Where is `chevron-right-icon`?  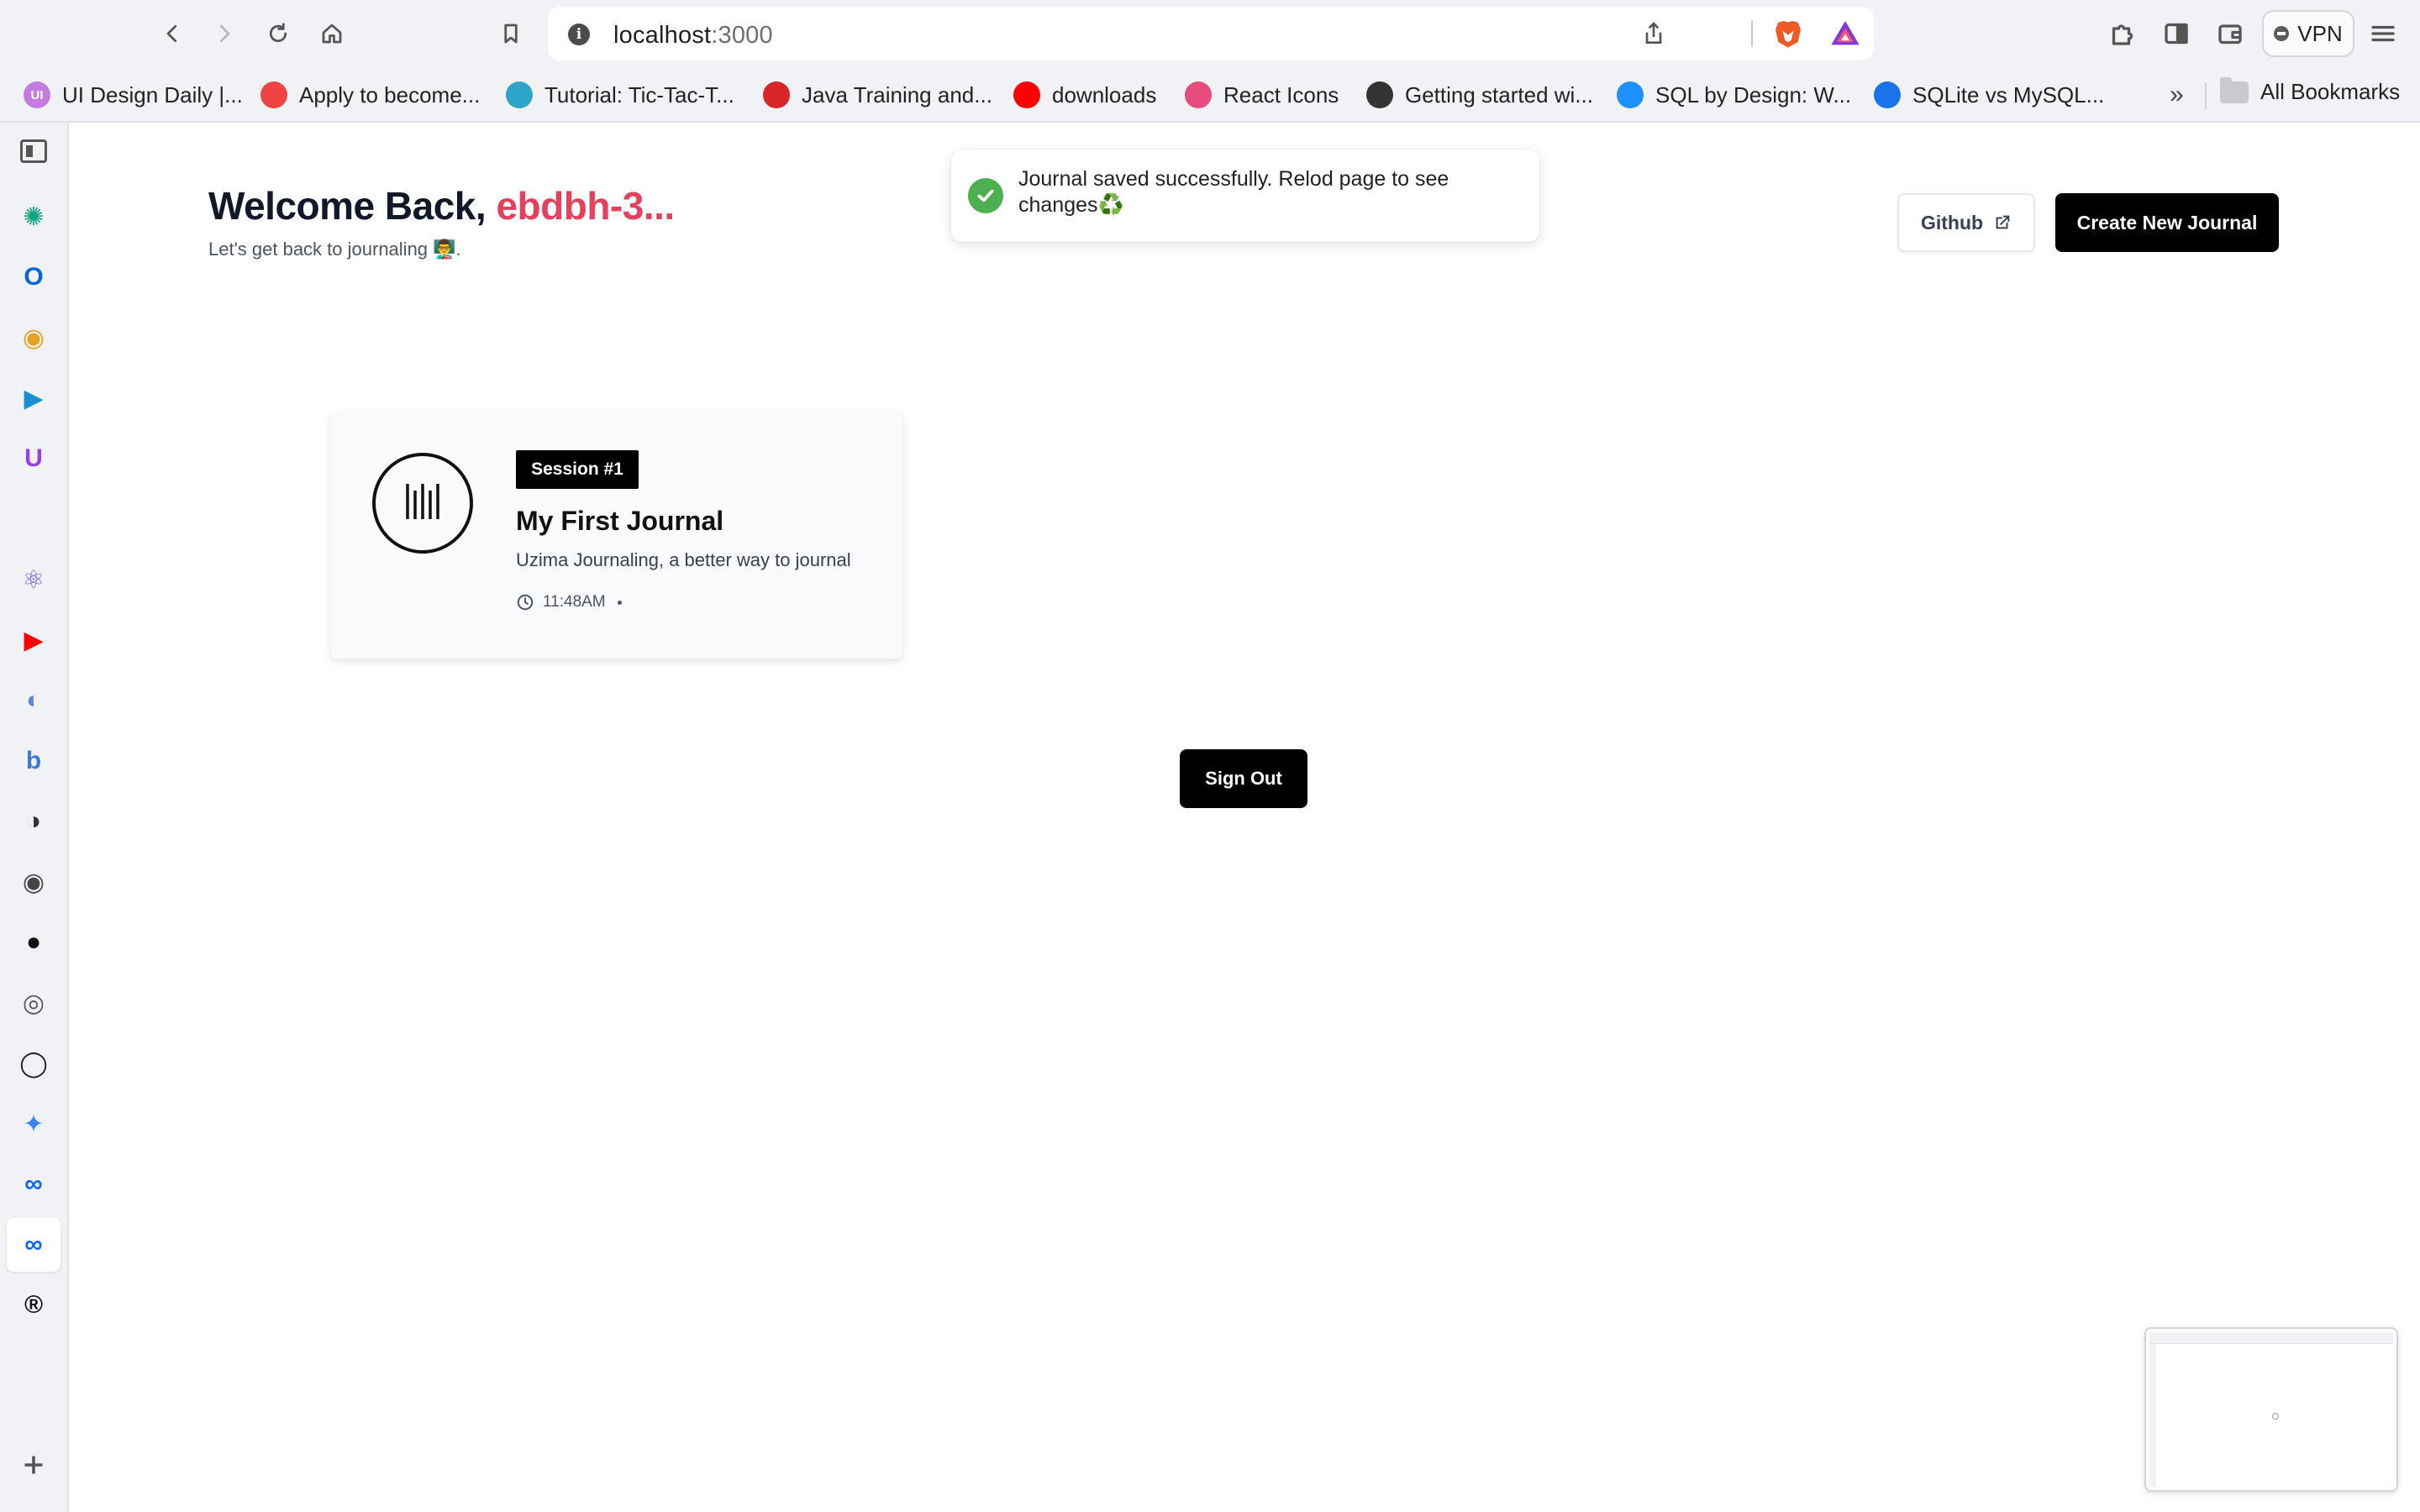 chevron-right-icon is located at coordinates (225, 33).